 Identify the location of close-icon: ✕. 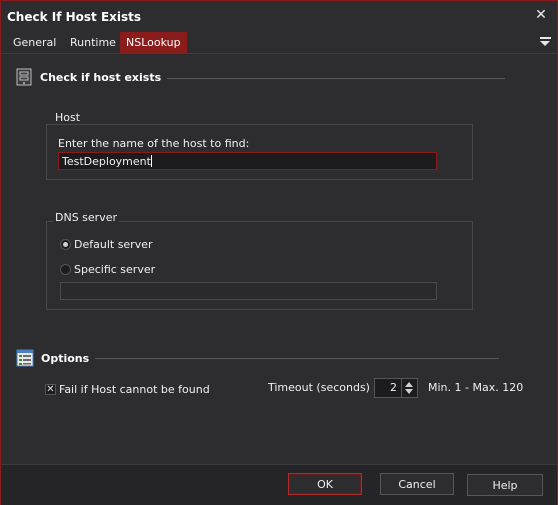
(541, 15).